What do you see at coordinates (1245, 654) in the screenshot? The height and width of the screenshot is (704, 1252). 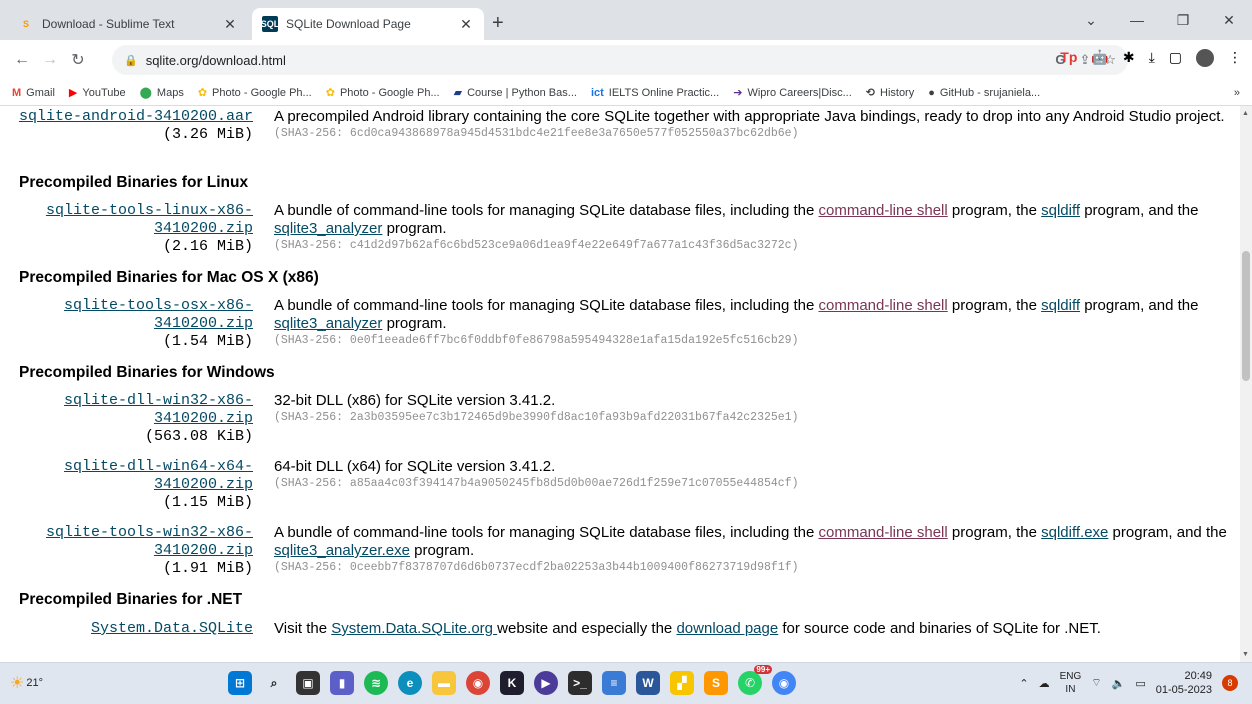 I see `scroll-down-icon: ▼` at bounding box center [1245, 654].